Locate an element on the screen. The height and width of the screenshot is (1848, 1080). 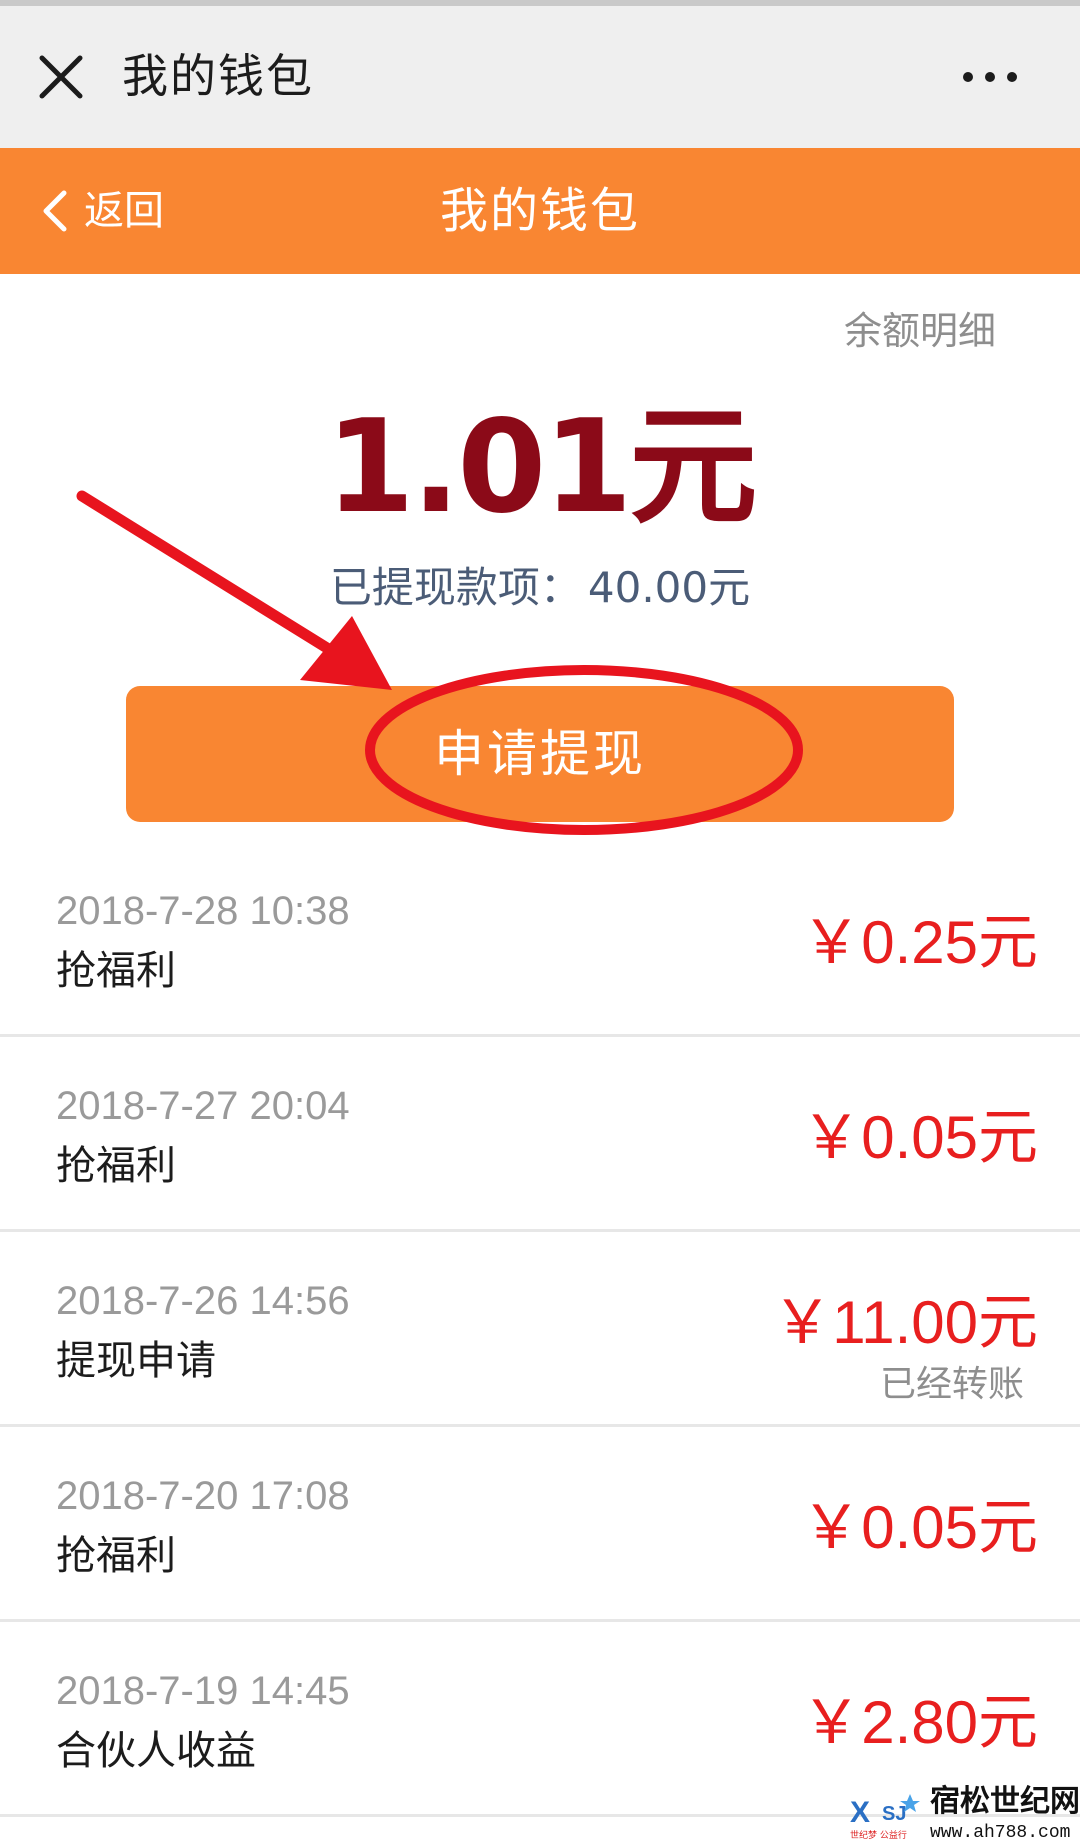
wechat-page-title: 我的钱包 is located at coordinates (218, 76).